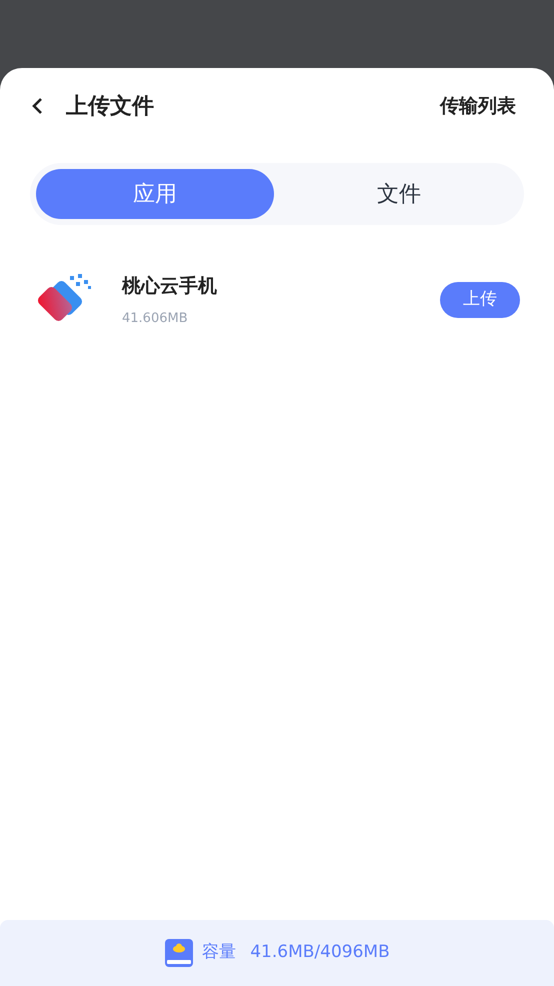 This screenshot has width=554, height=986. Describe the element at coordinates (110, 106) in the screenshot. I see `page-title: 上传文件` at that location.